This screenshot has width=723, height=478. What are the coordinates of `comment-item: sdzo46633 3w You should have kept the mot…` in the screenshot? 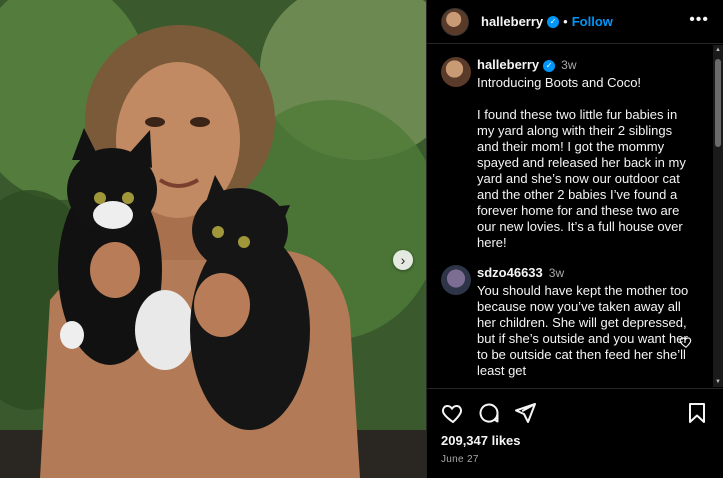 It's located at (570, 322).